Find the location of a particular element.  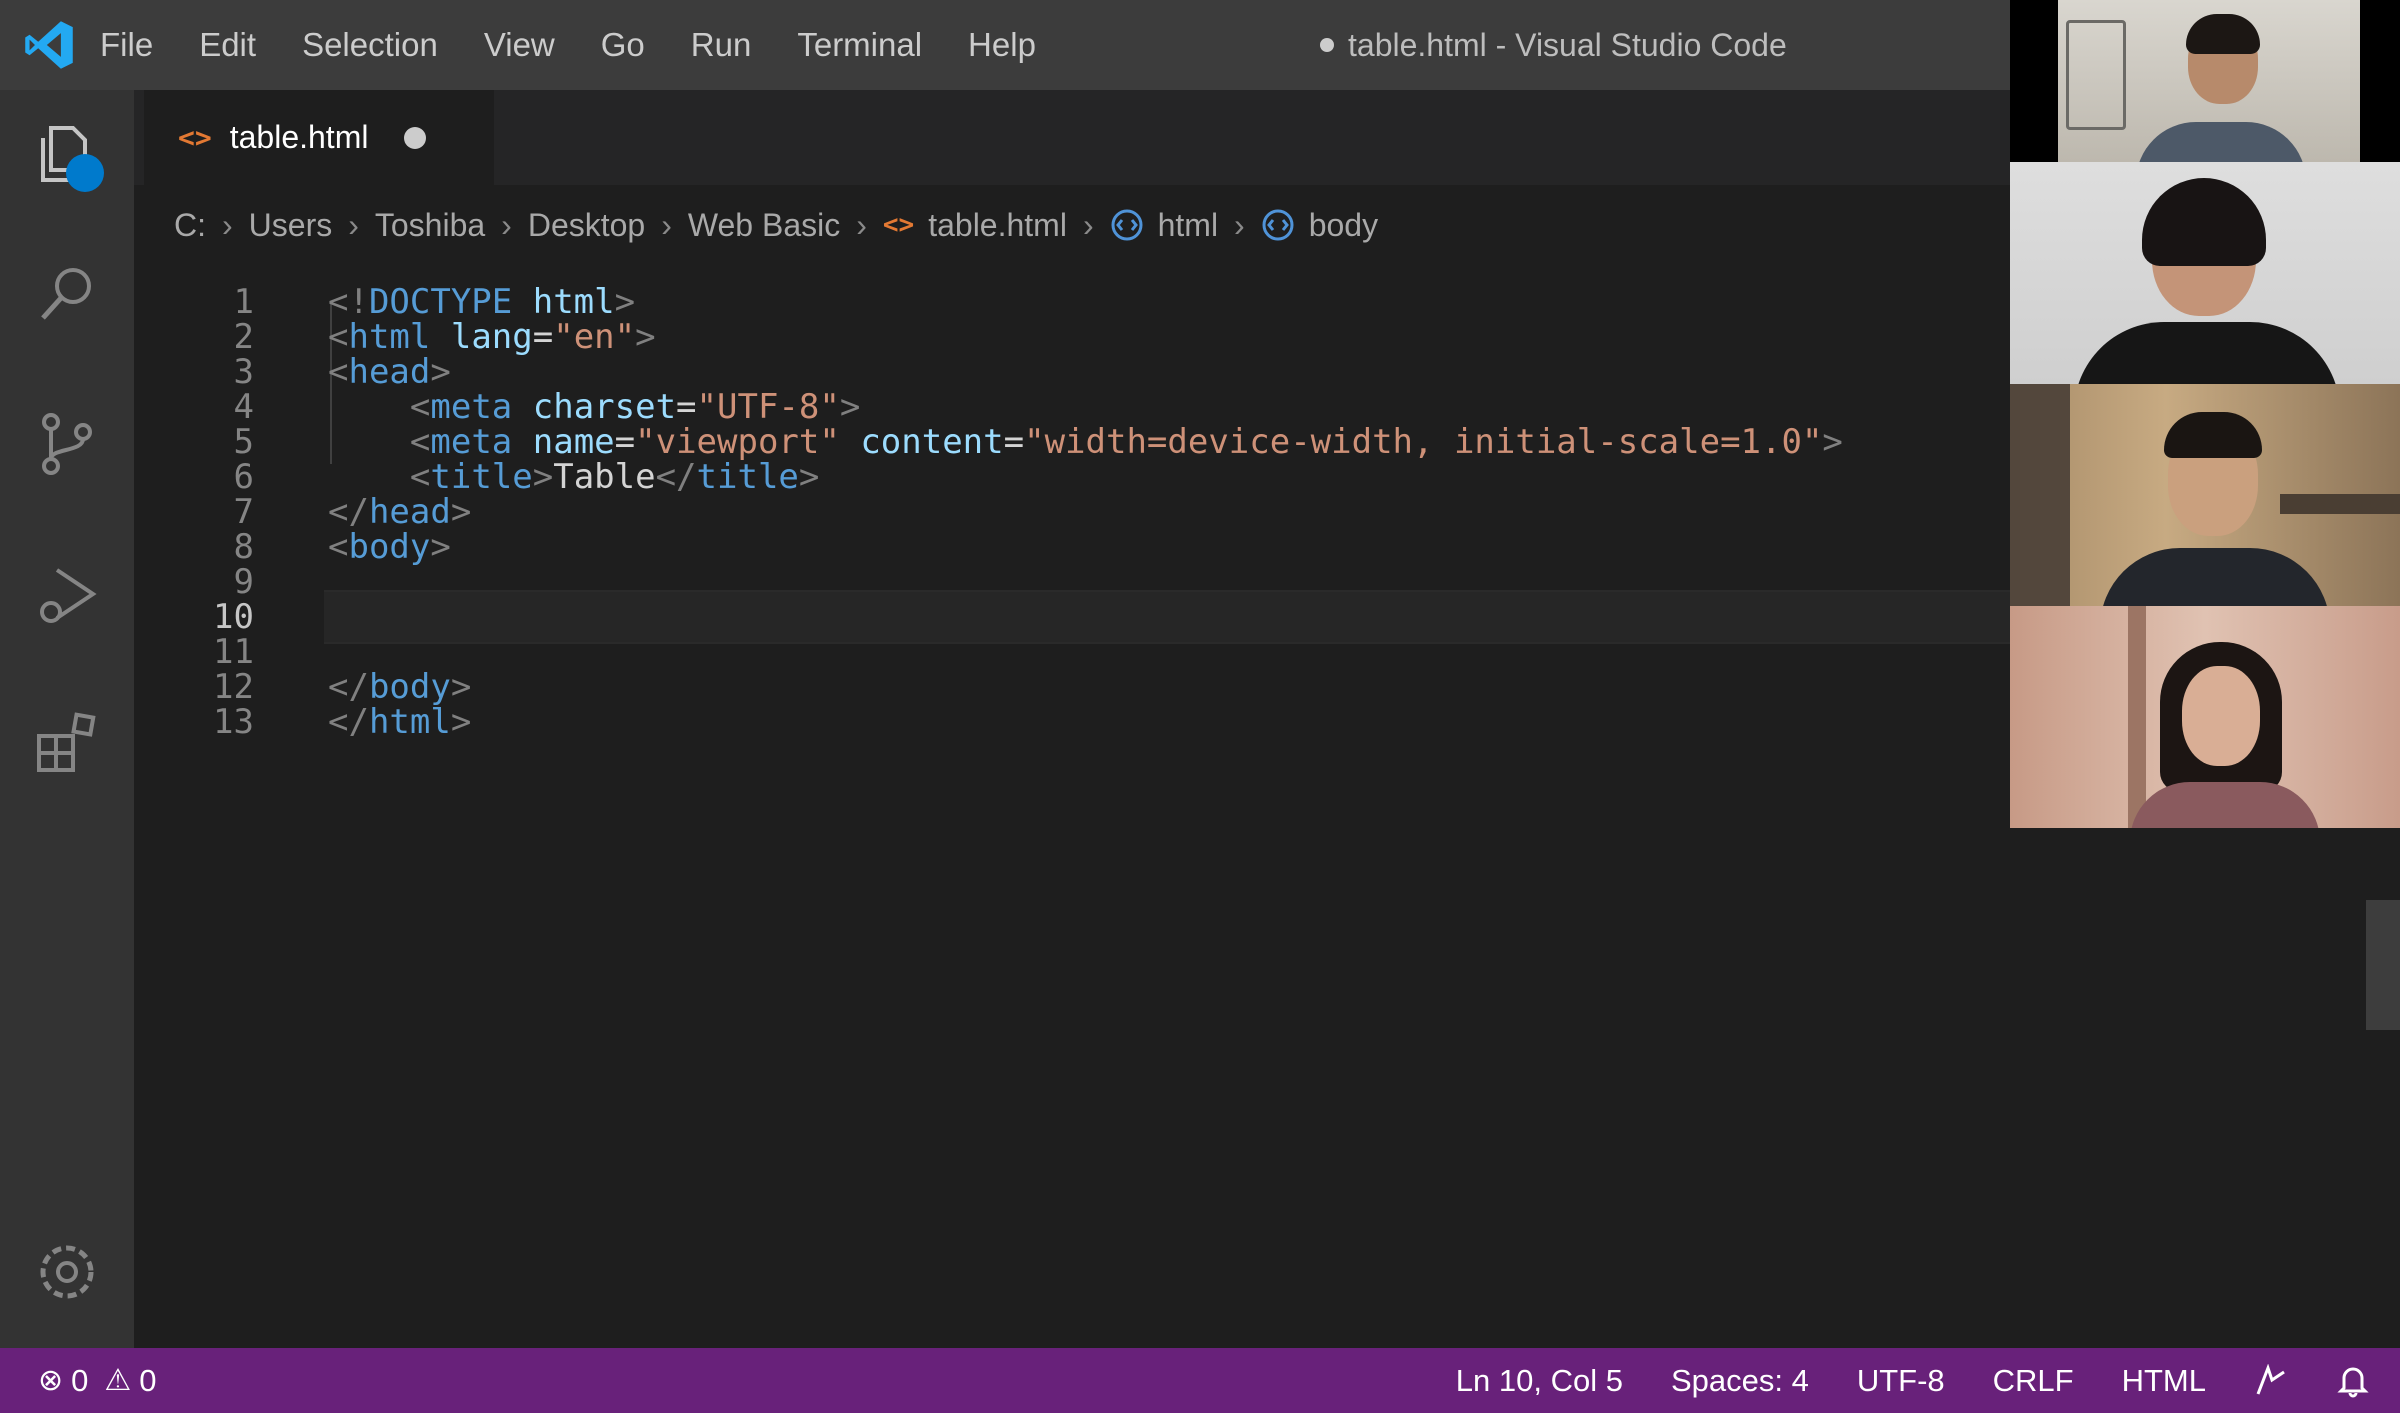

line-number: 13 is located at coordinates (233, 721).